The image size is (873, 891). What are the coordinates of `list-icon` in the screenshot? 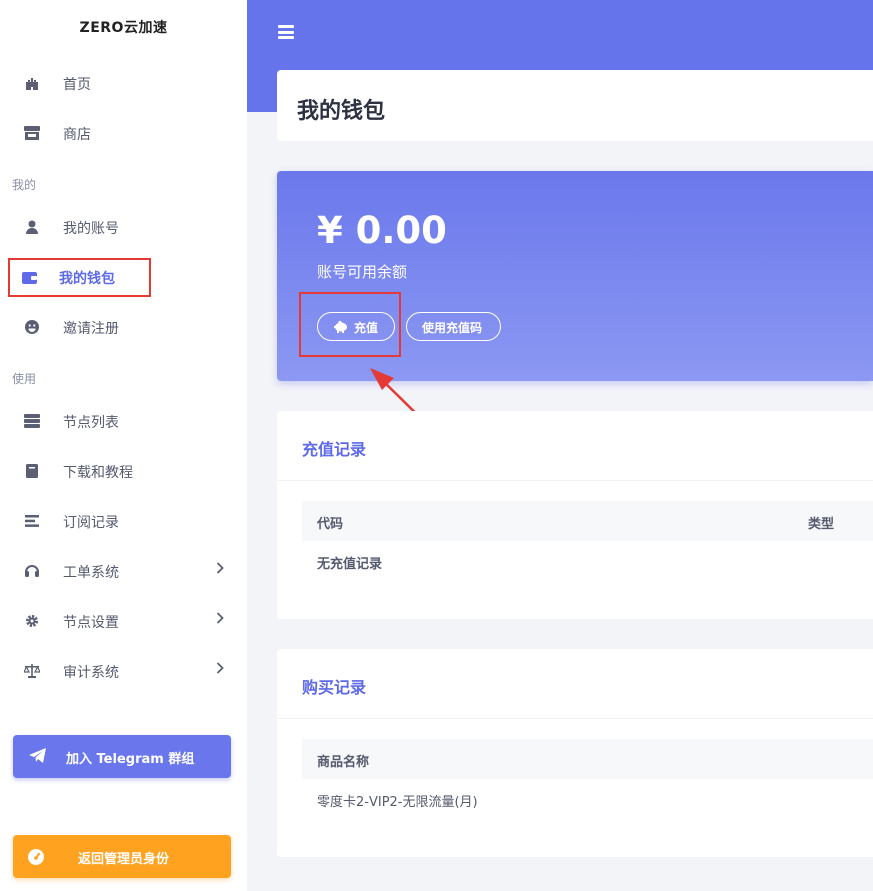 It's located at (32, 521).